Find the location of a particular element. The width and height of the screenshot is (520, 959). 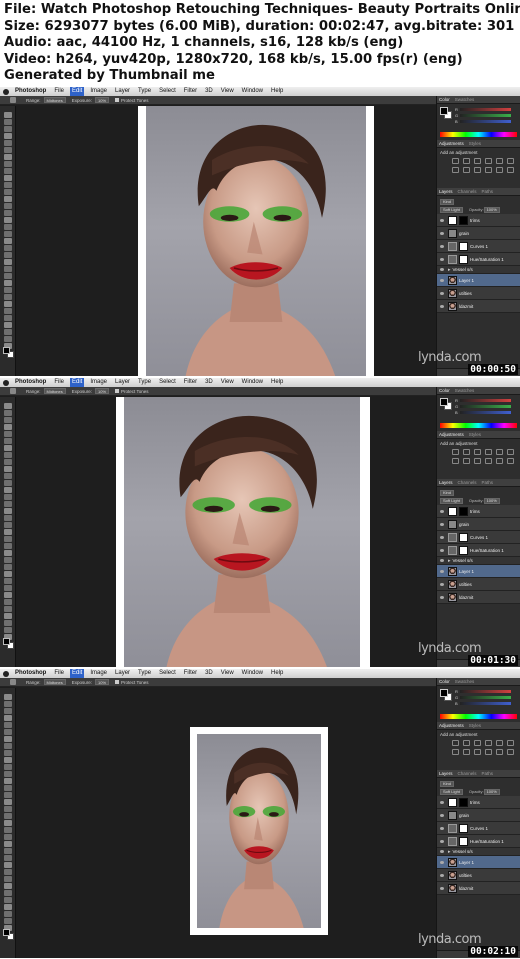

menu-image: Image is located at coordinates (98, 382).